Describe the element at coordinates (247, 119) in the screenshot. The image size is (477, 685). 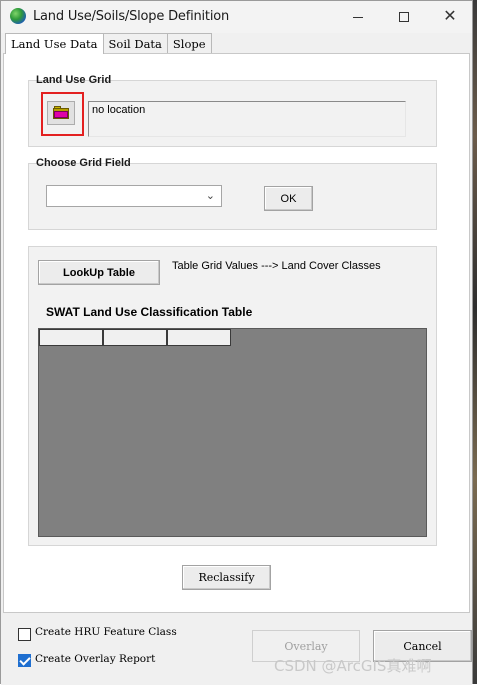
I see `land-use-location-field: no location` at that location.